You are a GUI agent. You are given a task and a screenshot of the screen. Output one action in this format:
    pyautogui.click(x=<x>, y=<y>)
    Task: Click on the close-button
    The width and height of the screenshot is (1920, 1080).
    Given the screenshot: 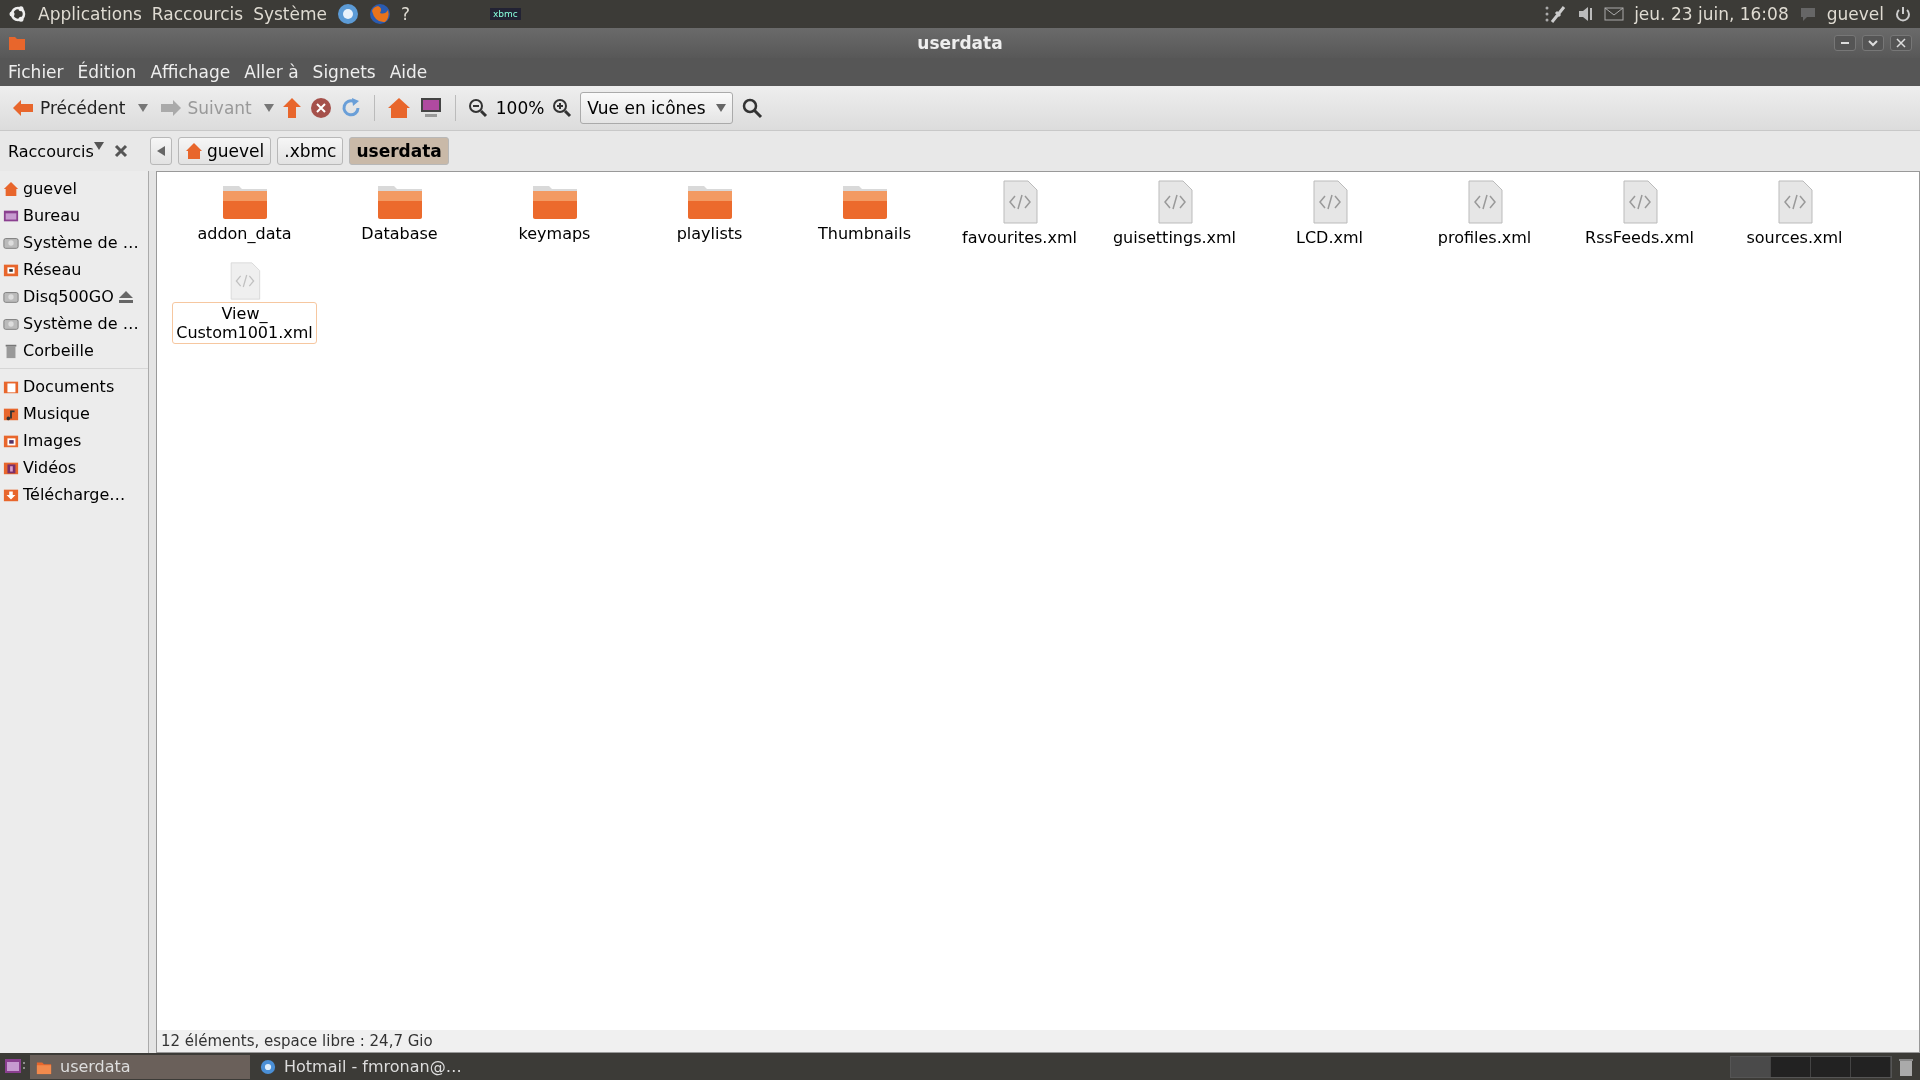 What is the action you would take?
    pyautogui.click(x=1901, y=43)
    